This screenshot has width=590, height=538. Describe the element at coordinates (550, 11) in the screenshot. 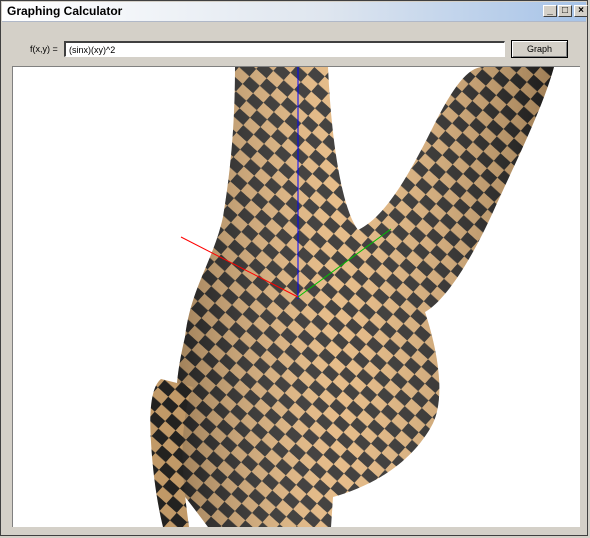

I see `minimize-button: _` at that location.